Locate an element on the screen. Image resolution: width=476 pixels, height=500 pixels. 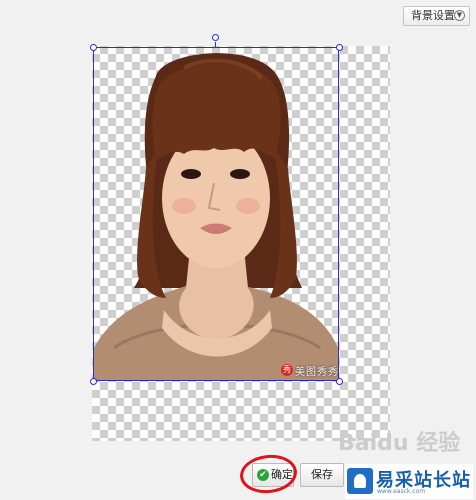
logo-mark-icon is located at coordinates (360, 481).